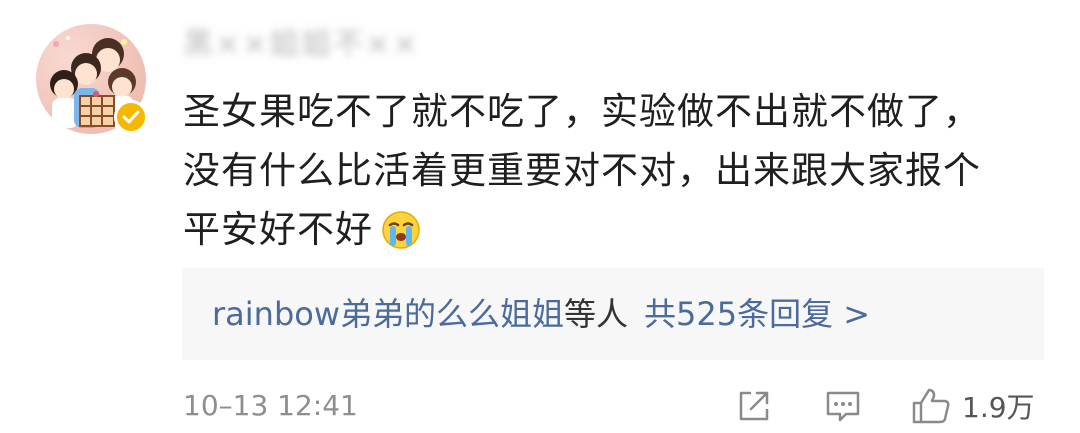  Describe the element at coordinates (92, 79) in the screenshot. I see `avatar-container` at that location.